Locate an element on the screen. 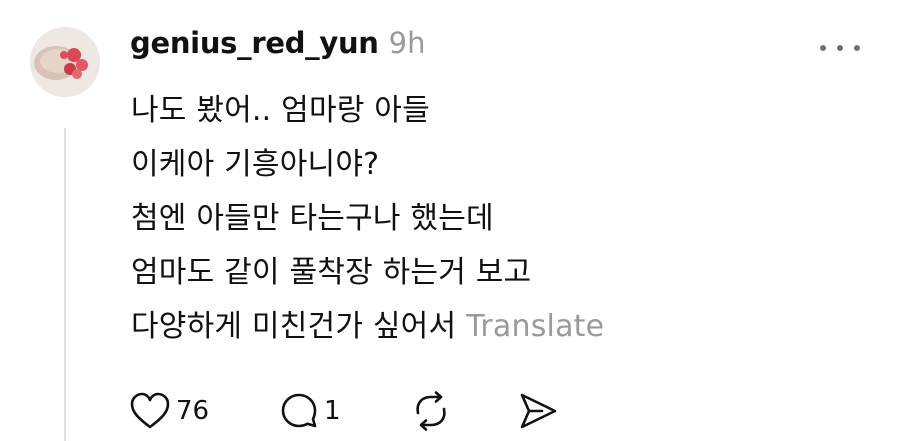  share-icon is located at coordinates (538, 411).